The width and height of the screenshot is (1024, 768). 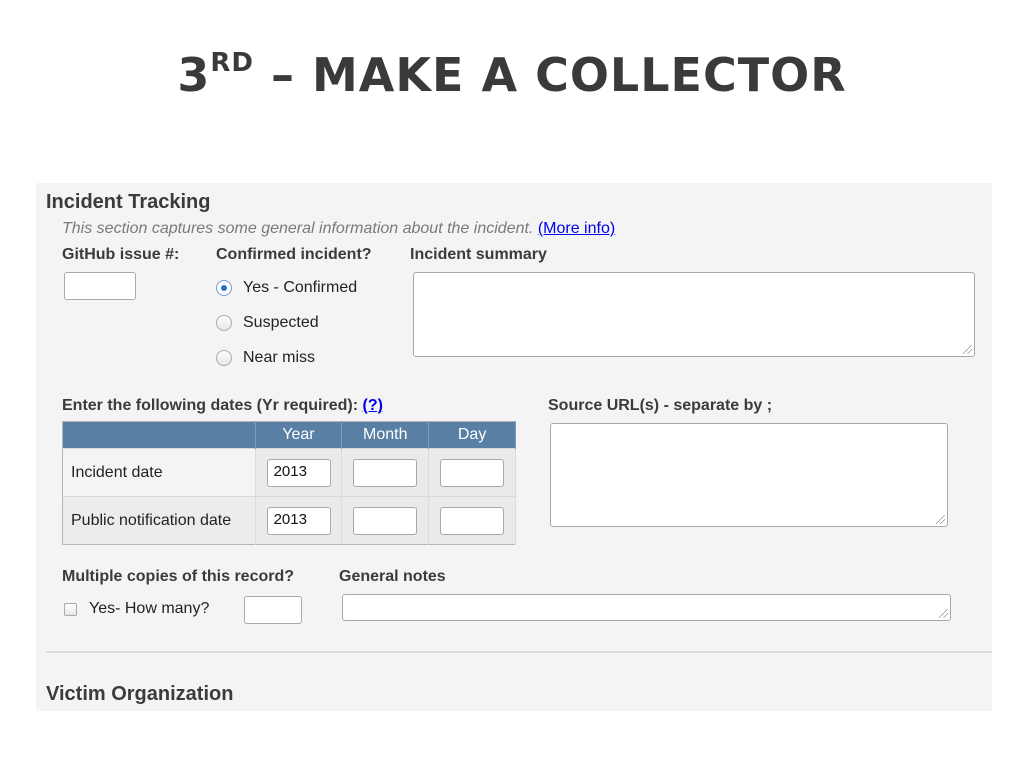 What do you see at coordinates (472, 435) in the screenshot?
I see `col-header-day: Day` at bounding box center [472, 435].